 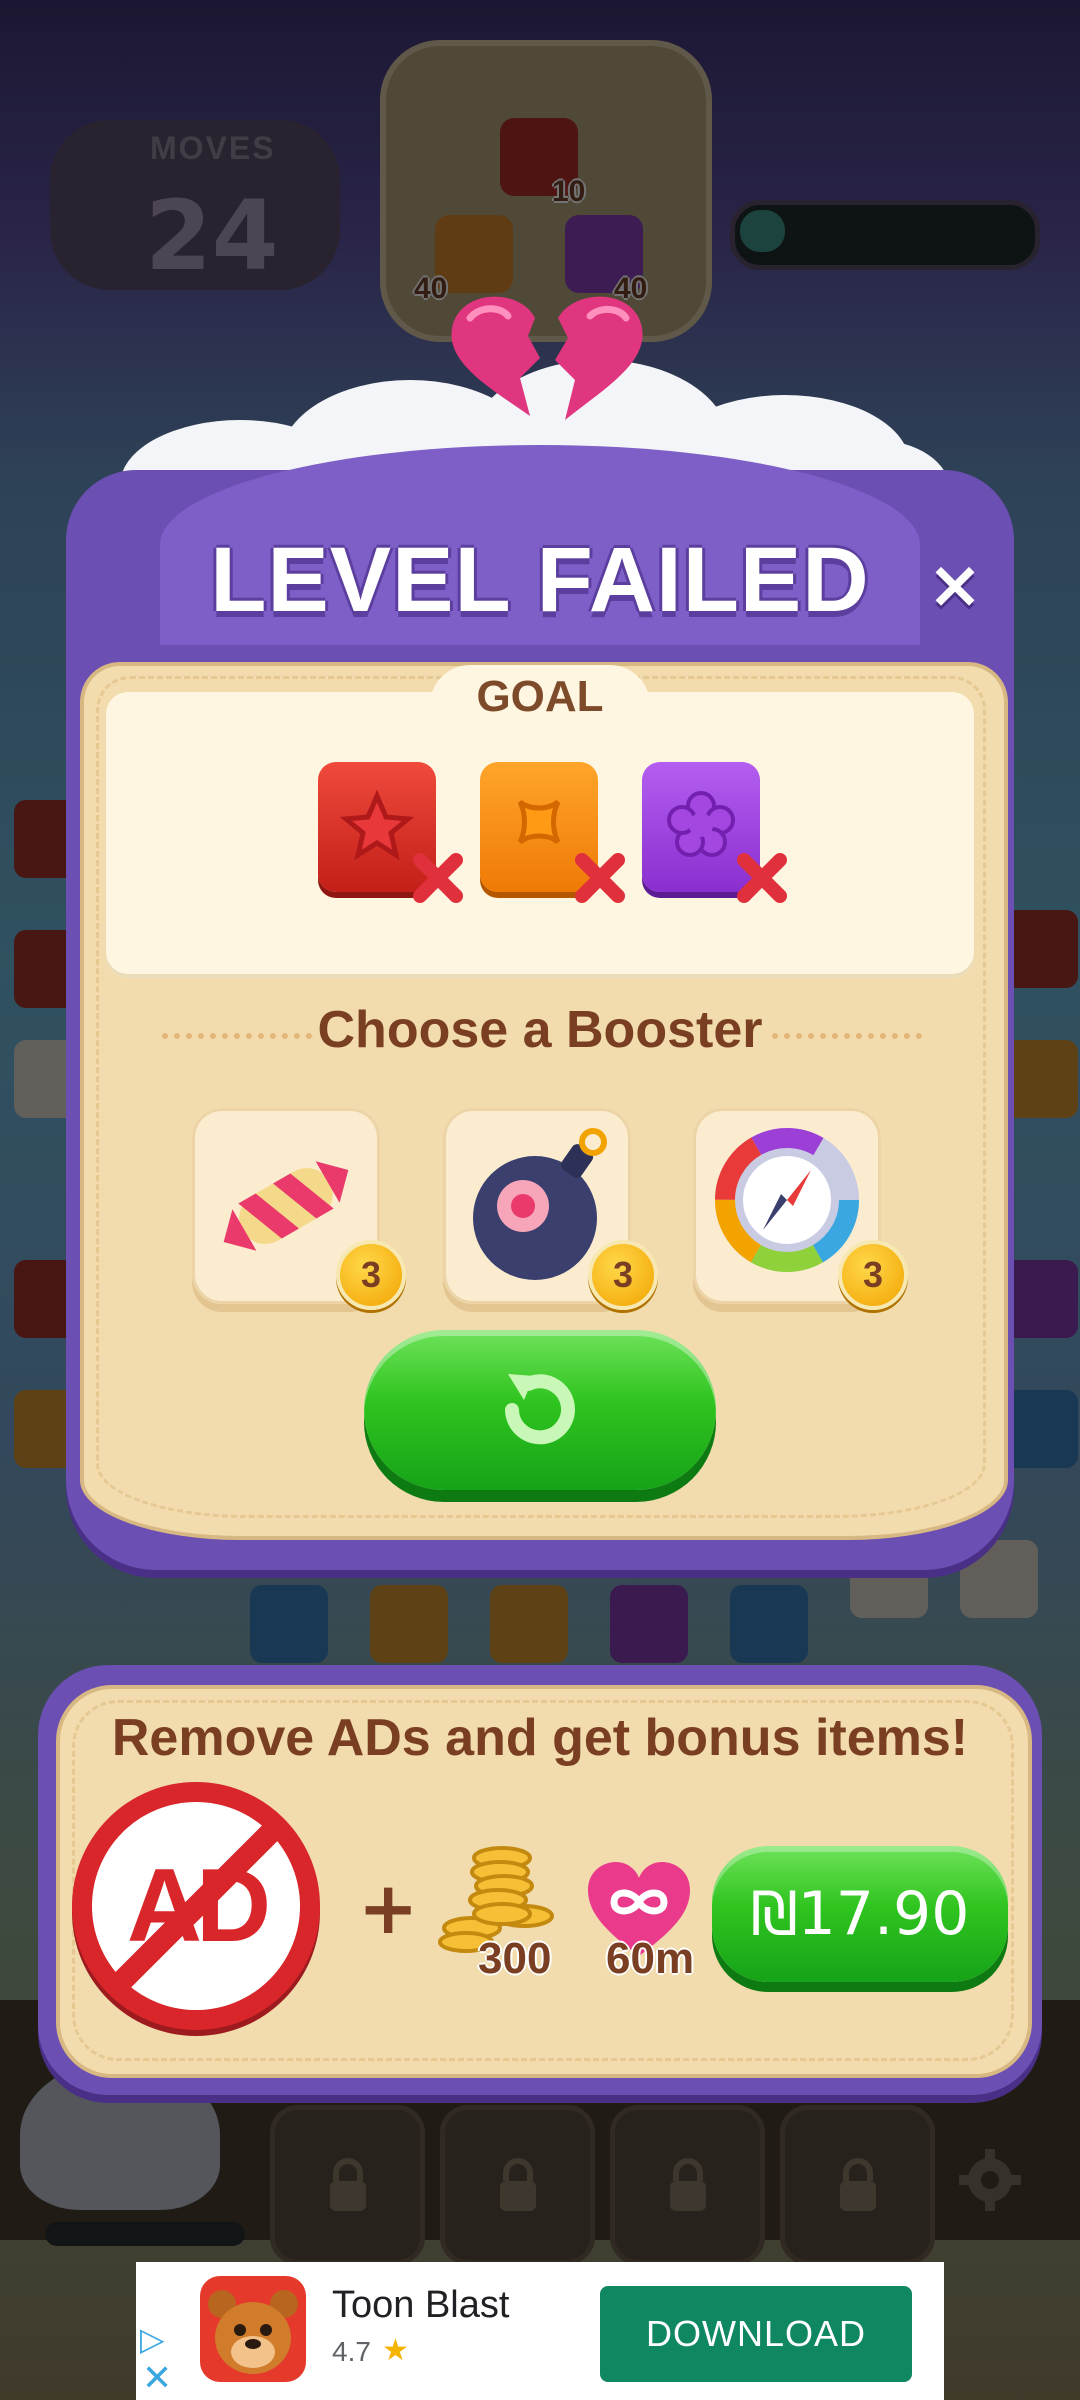 I want to click on retry-icon, so click(x=540, y=1409).